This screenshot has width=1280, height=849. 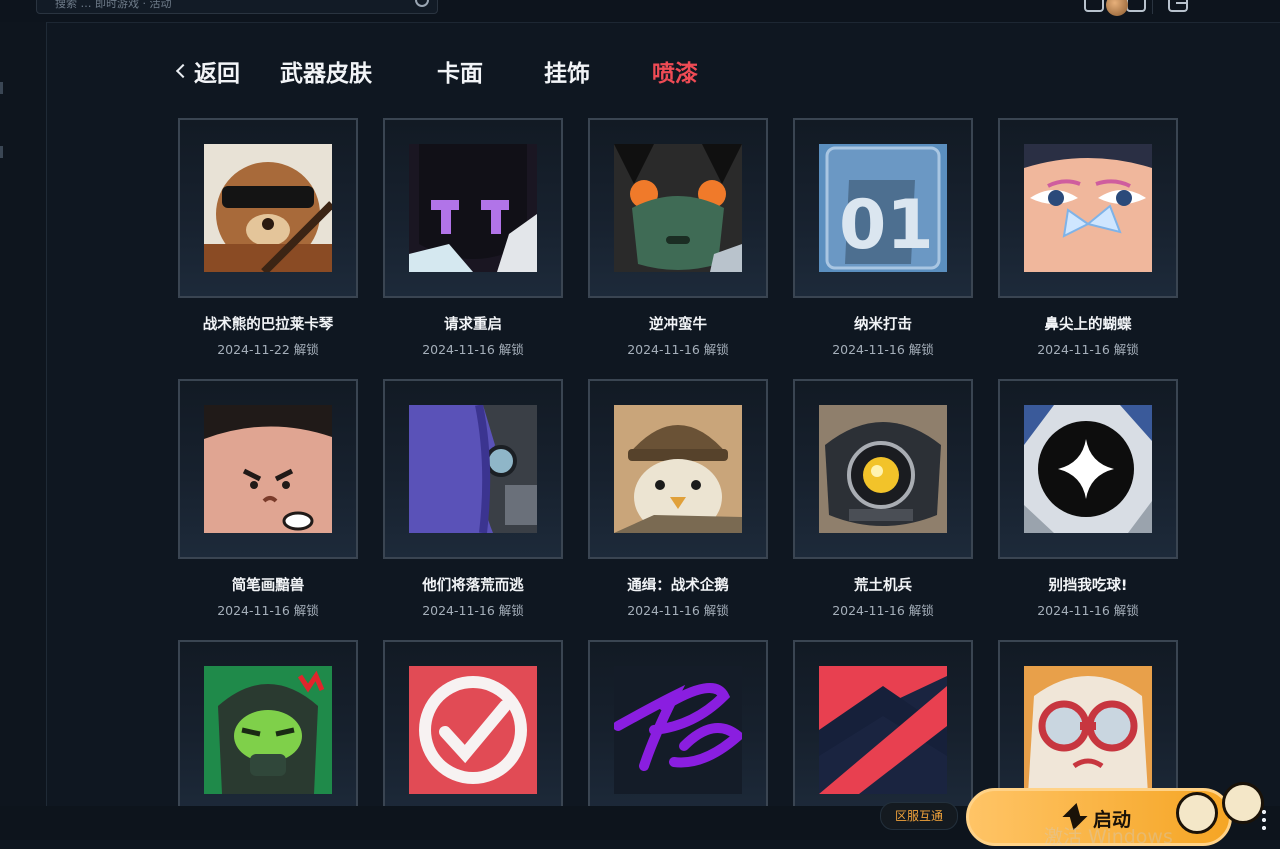 I want to click on red-checkmark-art, so click(x=473, y=730).